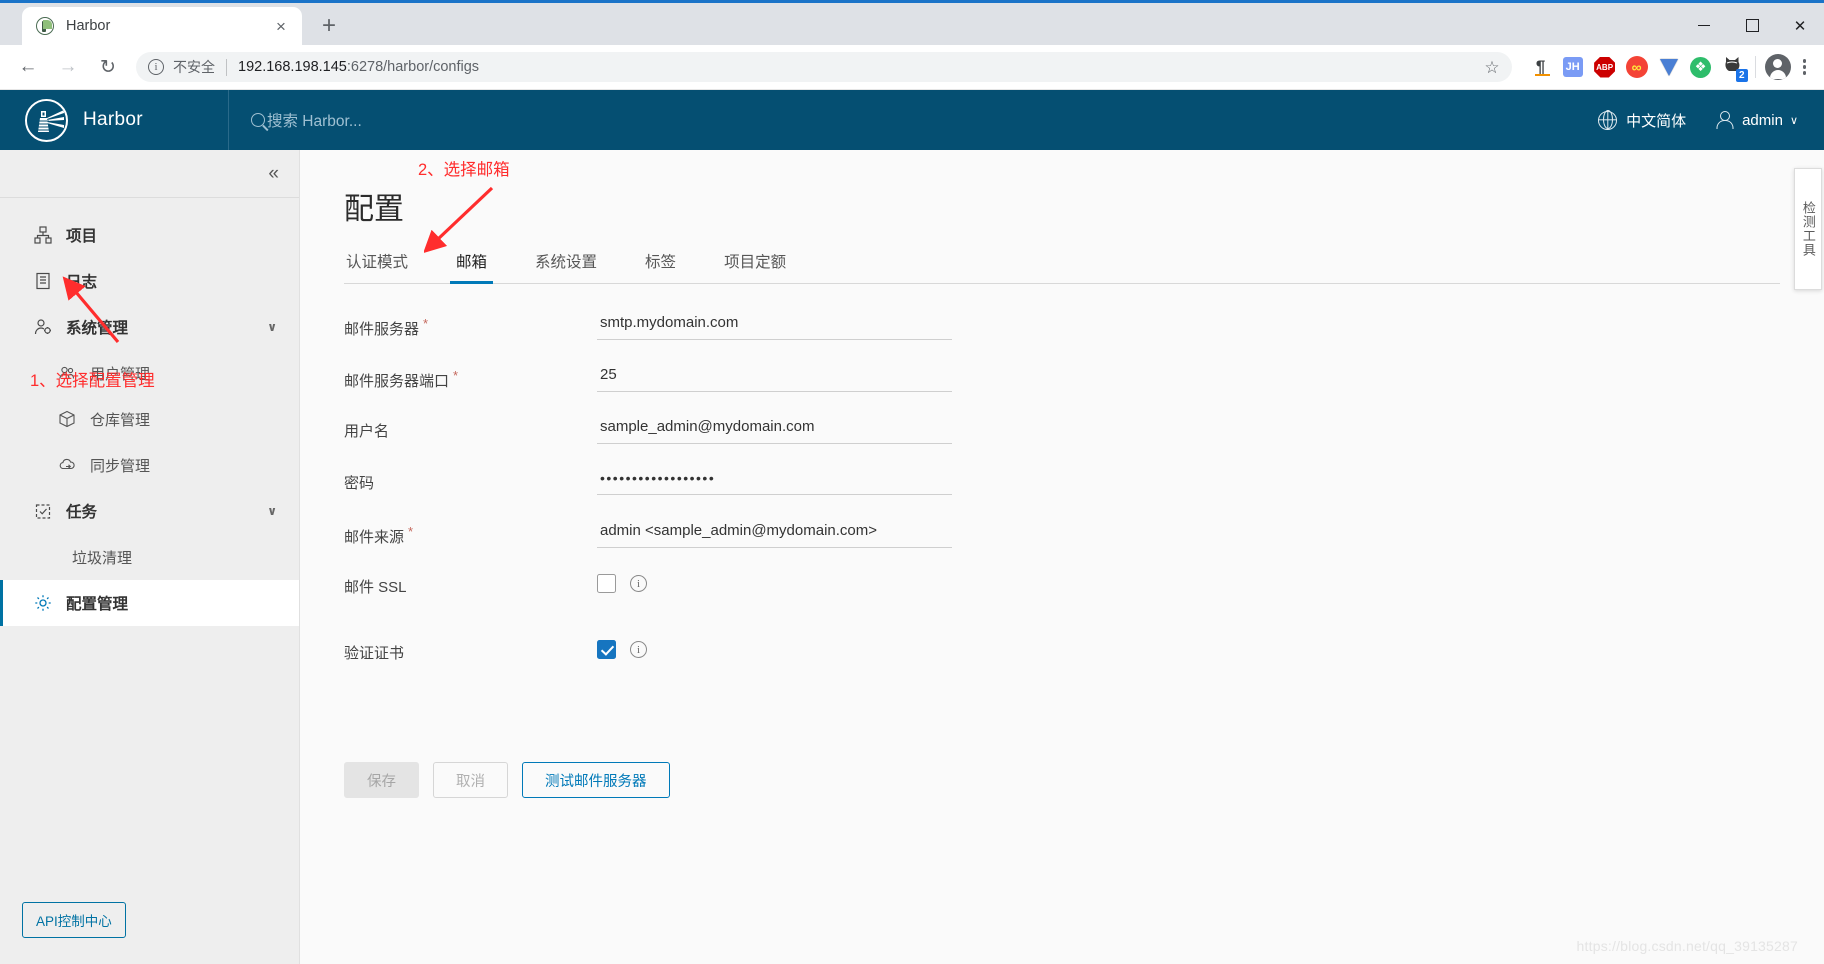 The width and height of the screenshot is (1824, 964). I want to click on user-icon, so click(1724, 120).